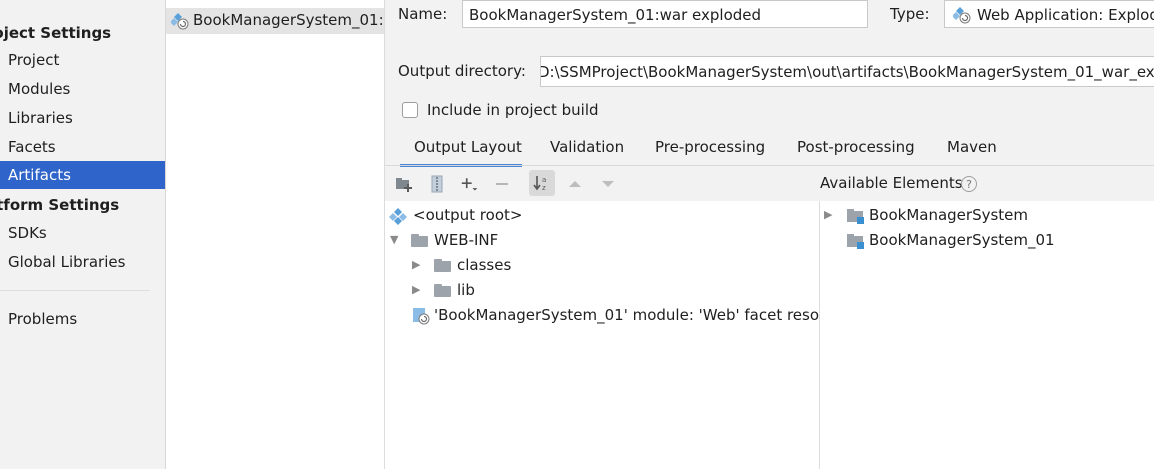 This screenshot has height=469, width=1154. I want to click on sidebar-divider, so click(75, 290).